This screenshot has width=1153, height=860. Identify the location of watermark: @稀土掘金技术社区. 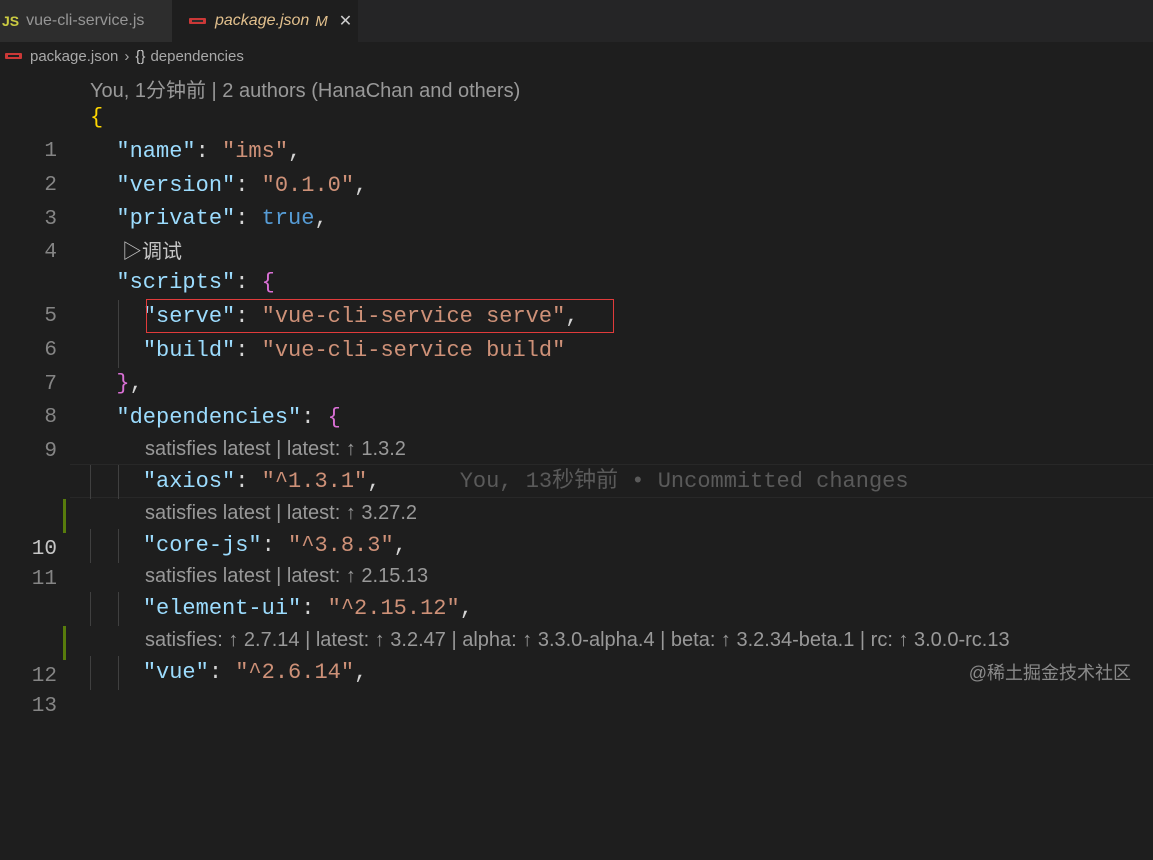
(1049, 673).